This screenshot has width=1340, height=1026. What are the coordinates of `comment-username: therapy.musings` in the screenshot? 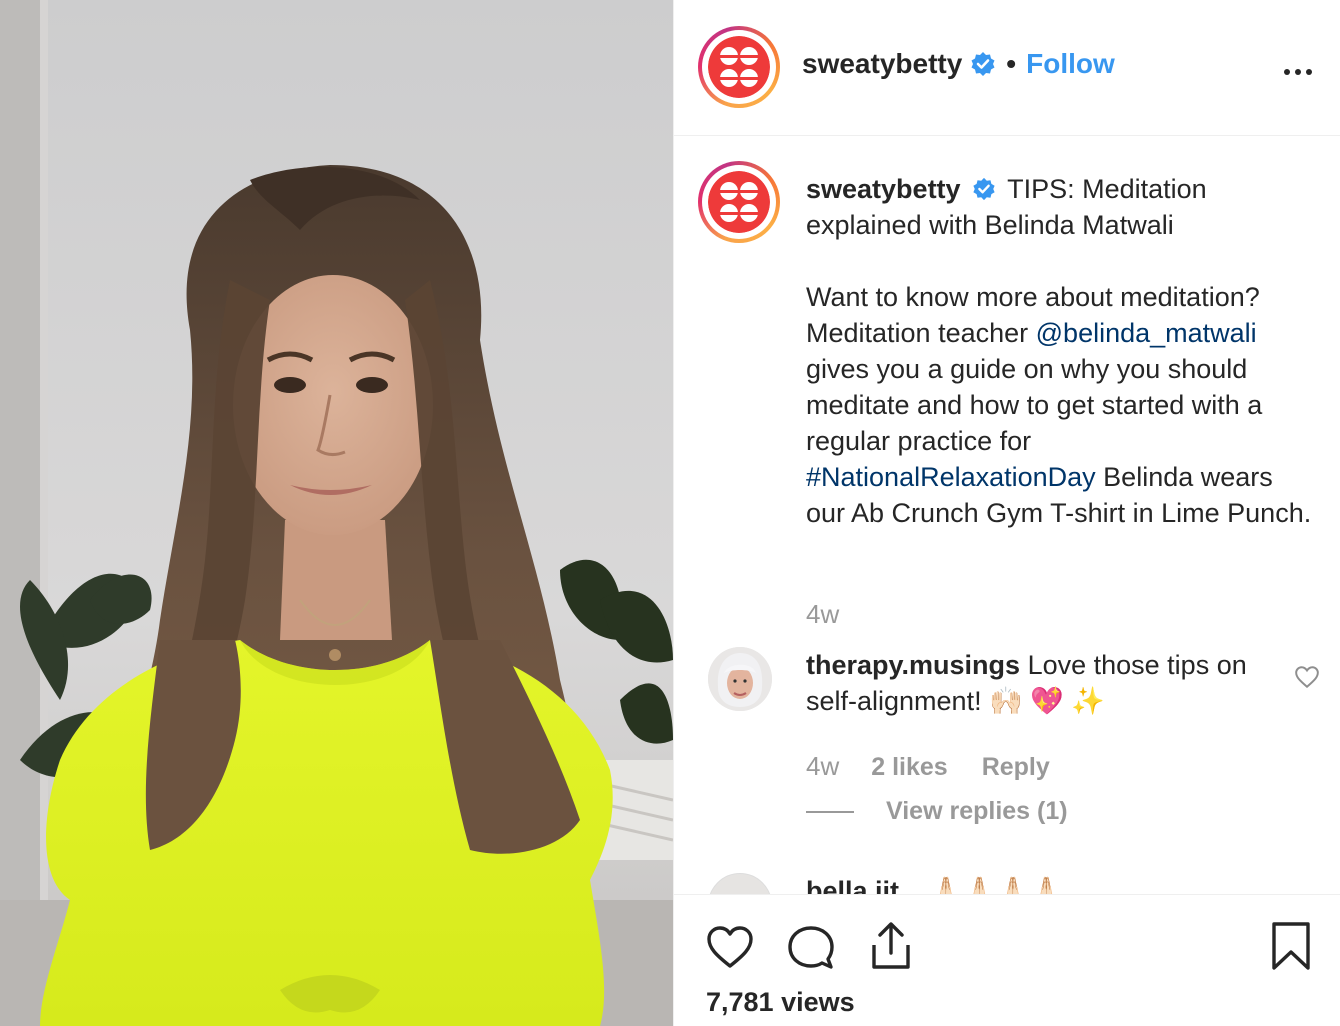 It's located at (913, 665).